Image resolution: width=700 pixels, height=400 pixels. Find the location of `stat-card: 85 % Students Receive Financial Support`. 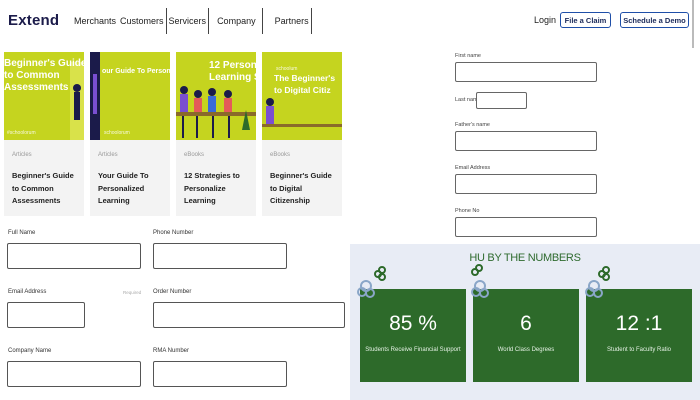

stat-card: 85 % Students Receive Financial Support is located at coordinates (413, 335).